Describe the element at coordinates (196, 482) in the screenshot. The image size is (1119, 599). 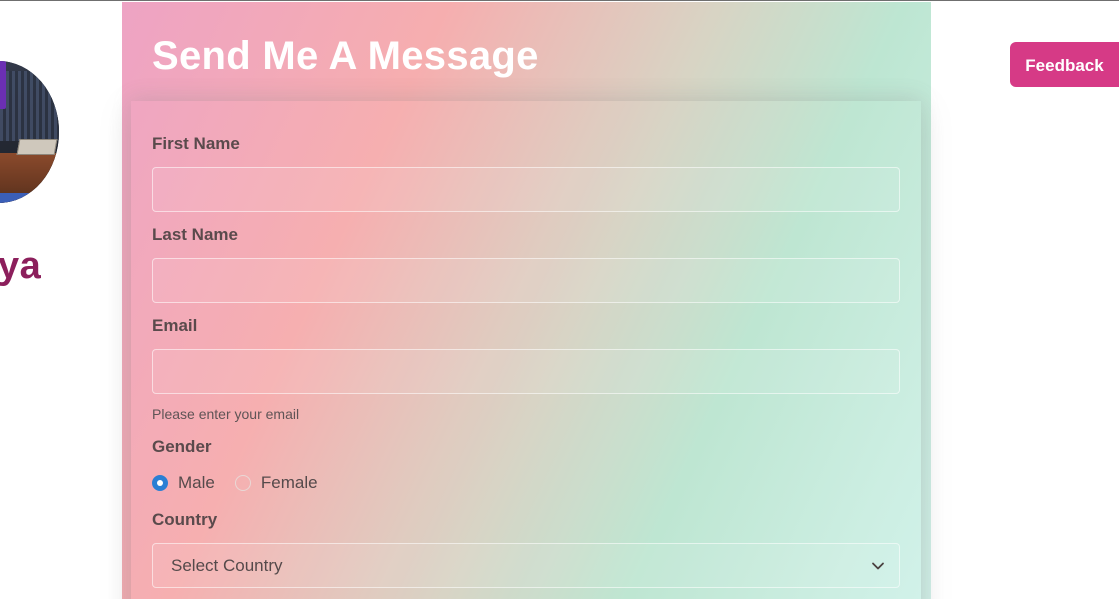
I see `radio-male-label: Male` at that location.